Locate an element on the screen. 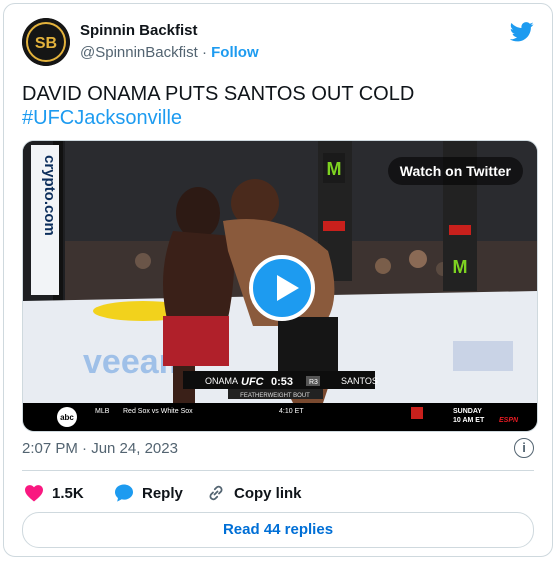  svg-text: ONAMA is located at coordinates (221, 381).